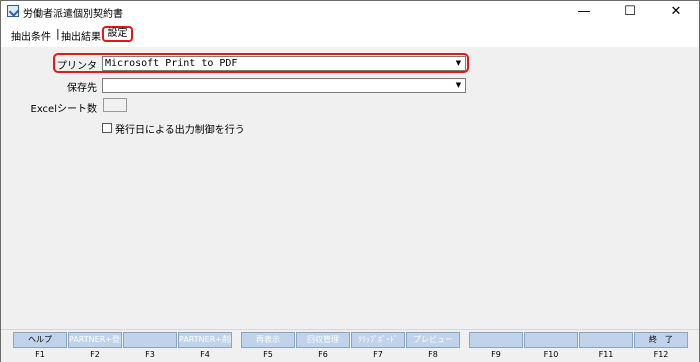 The image size is (700, 362). I want to click on f5-key-label: F5, so click(268, 354).